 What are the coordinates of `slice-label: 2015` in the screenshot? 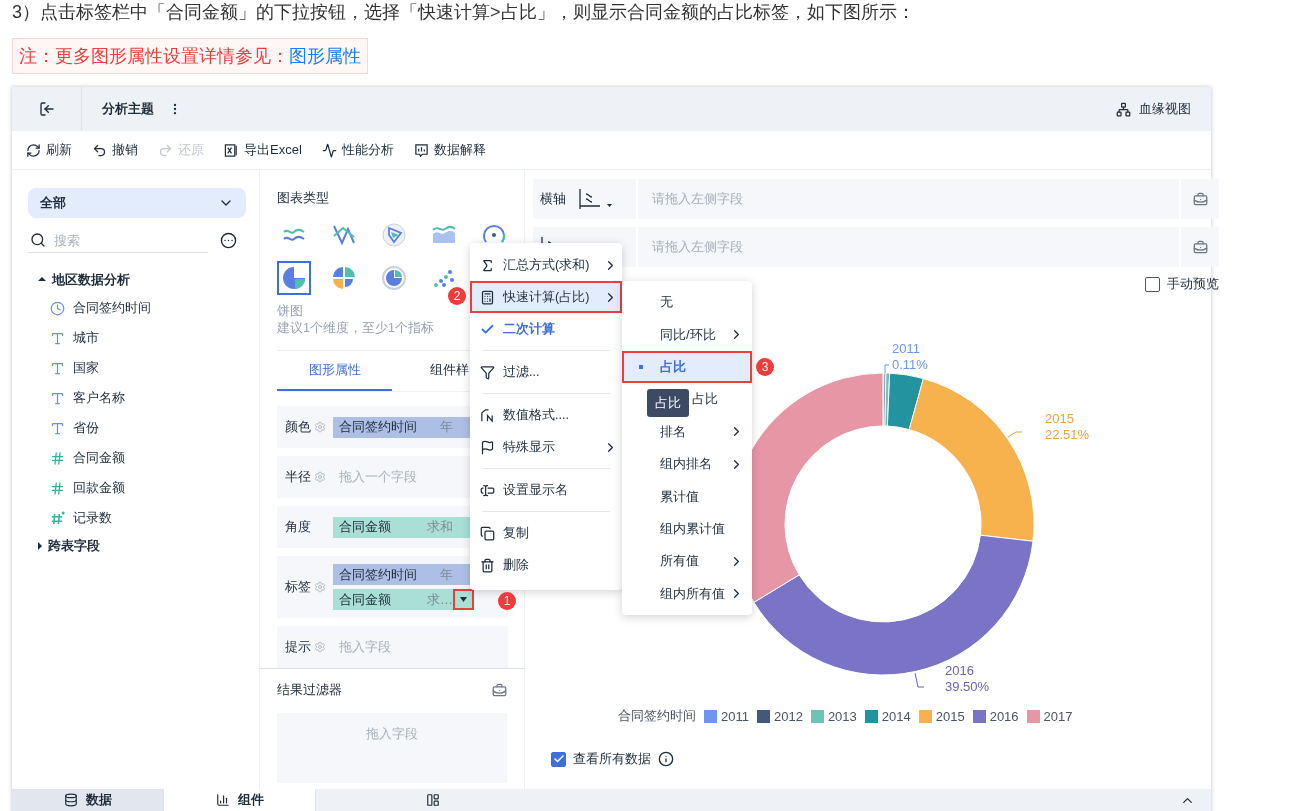 It's located at (1059, 418).